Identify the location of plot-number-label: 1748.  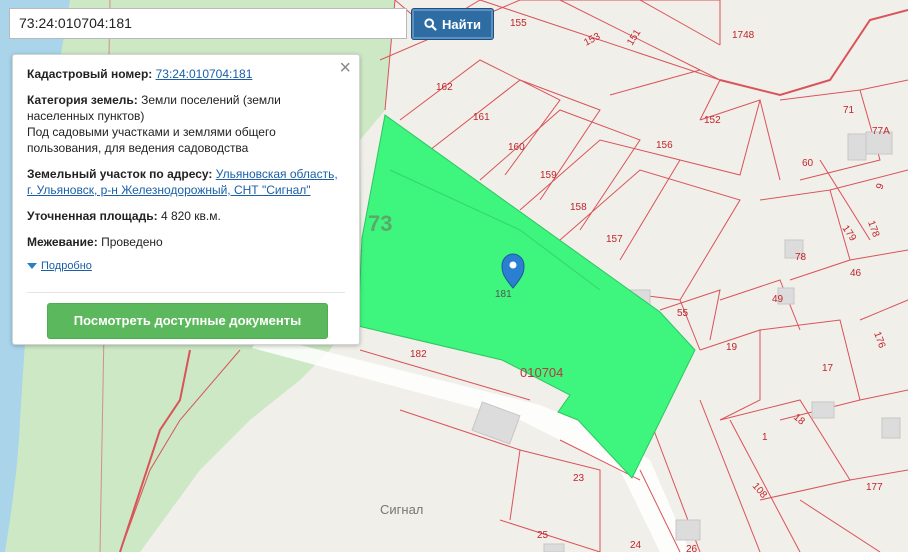
(743, 35).